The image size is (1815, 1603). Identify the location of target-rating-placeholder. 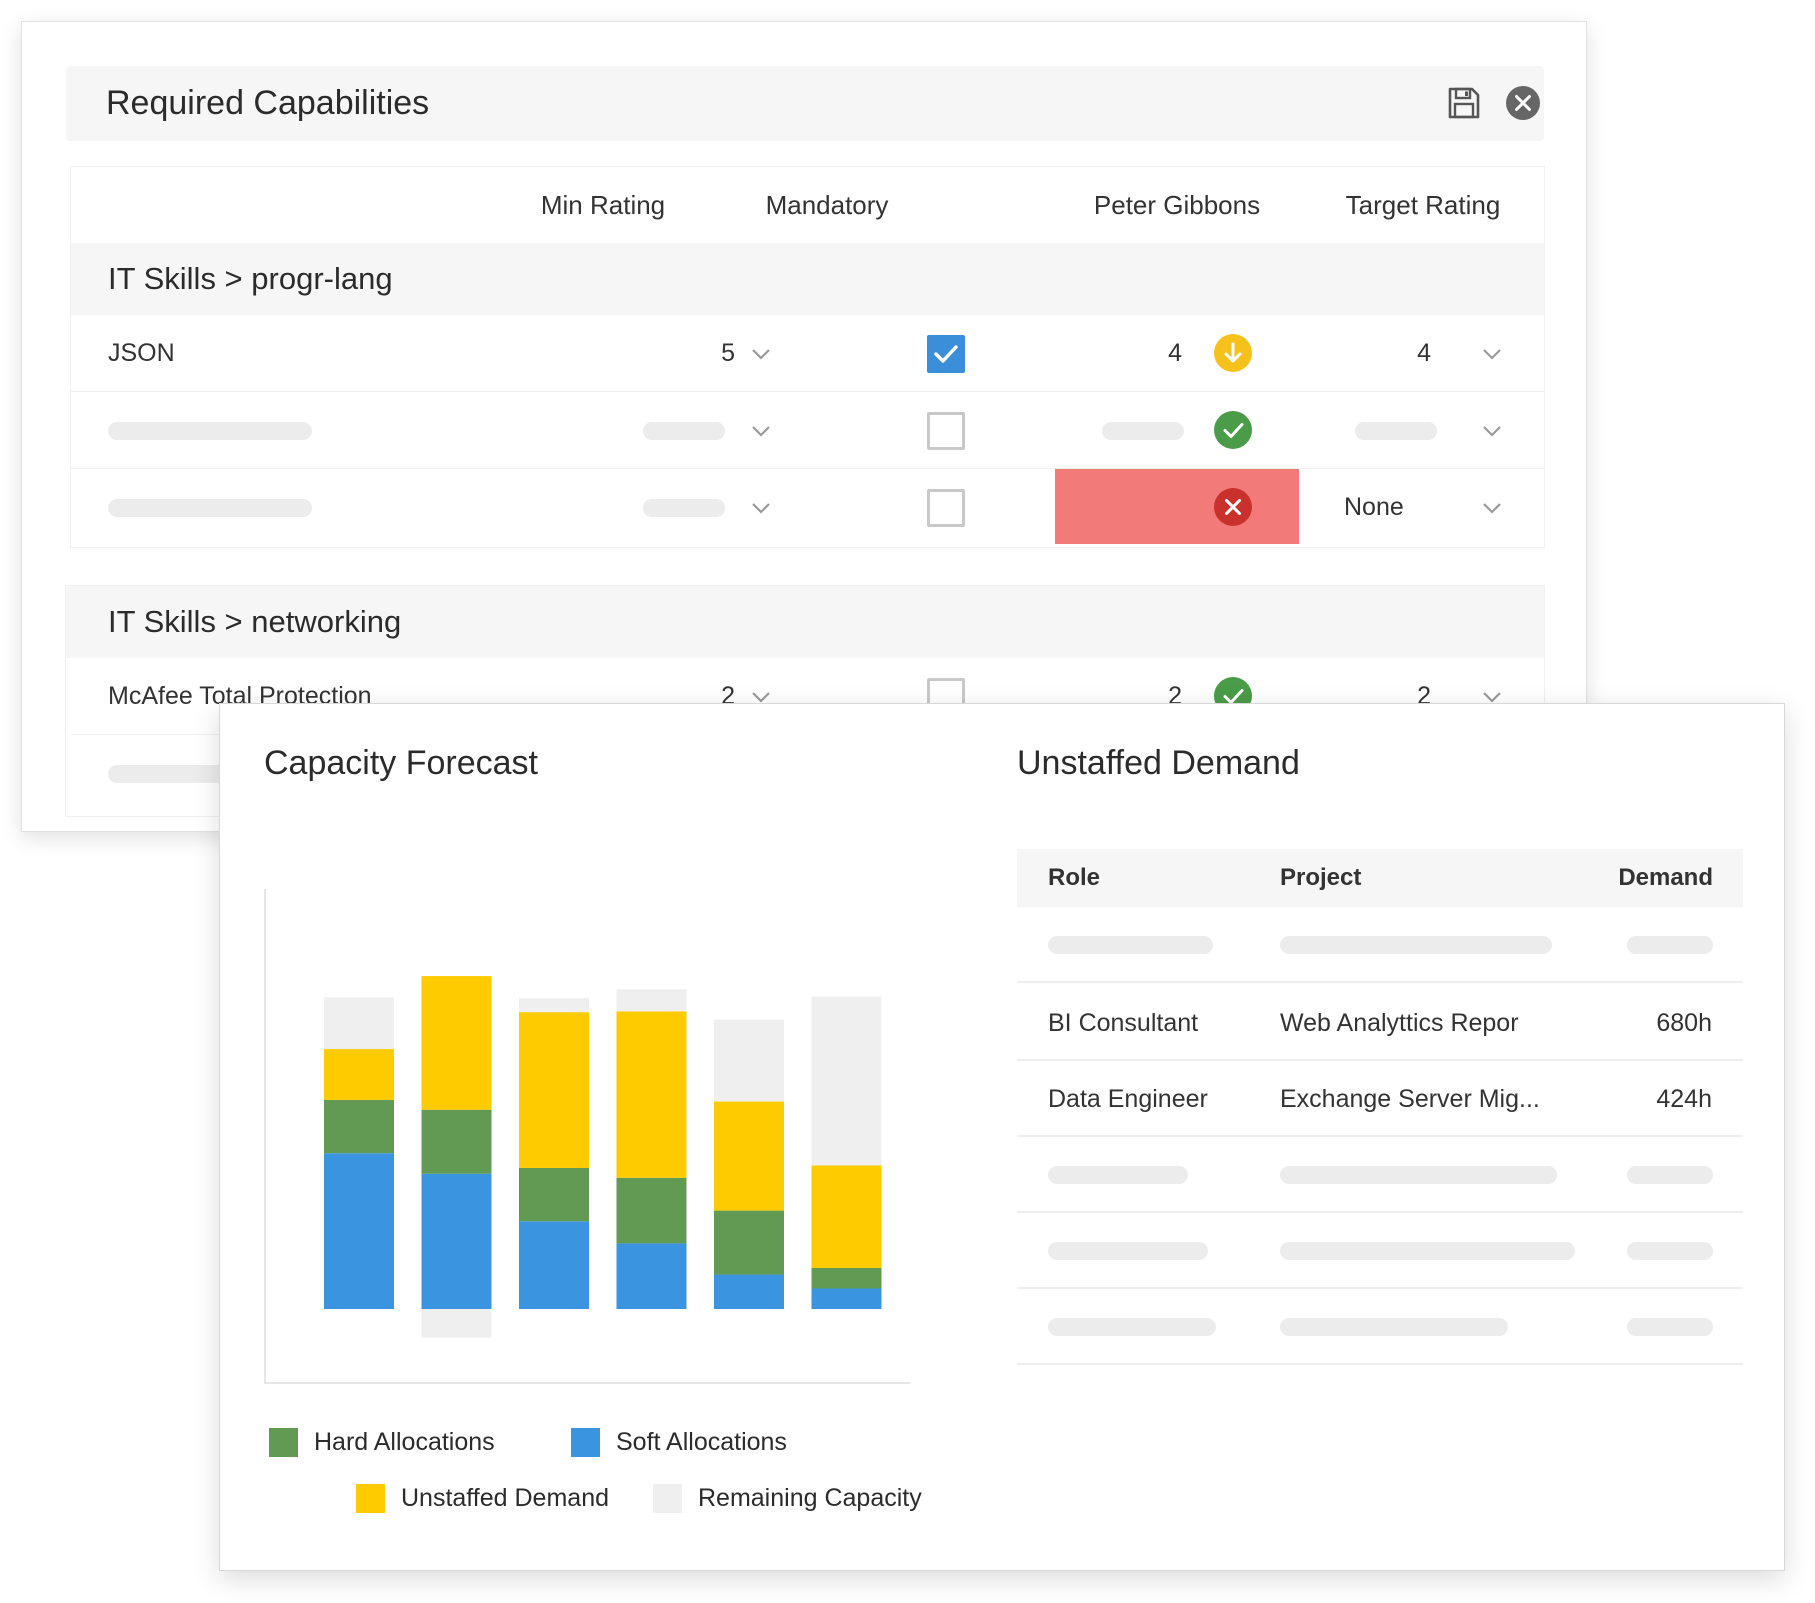
(1396, 431).